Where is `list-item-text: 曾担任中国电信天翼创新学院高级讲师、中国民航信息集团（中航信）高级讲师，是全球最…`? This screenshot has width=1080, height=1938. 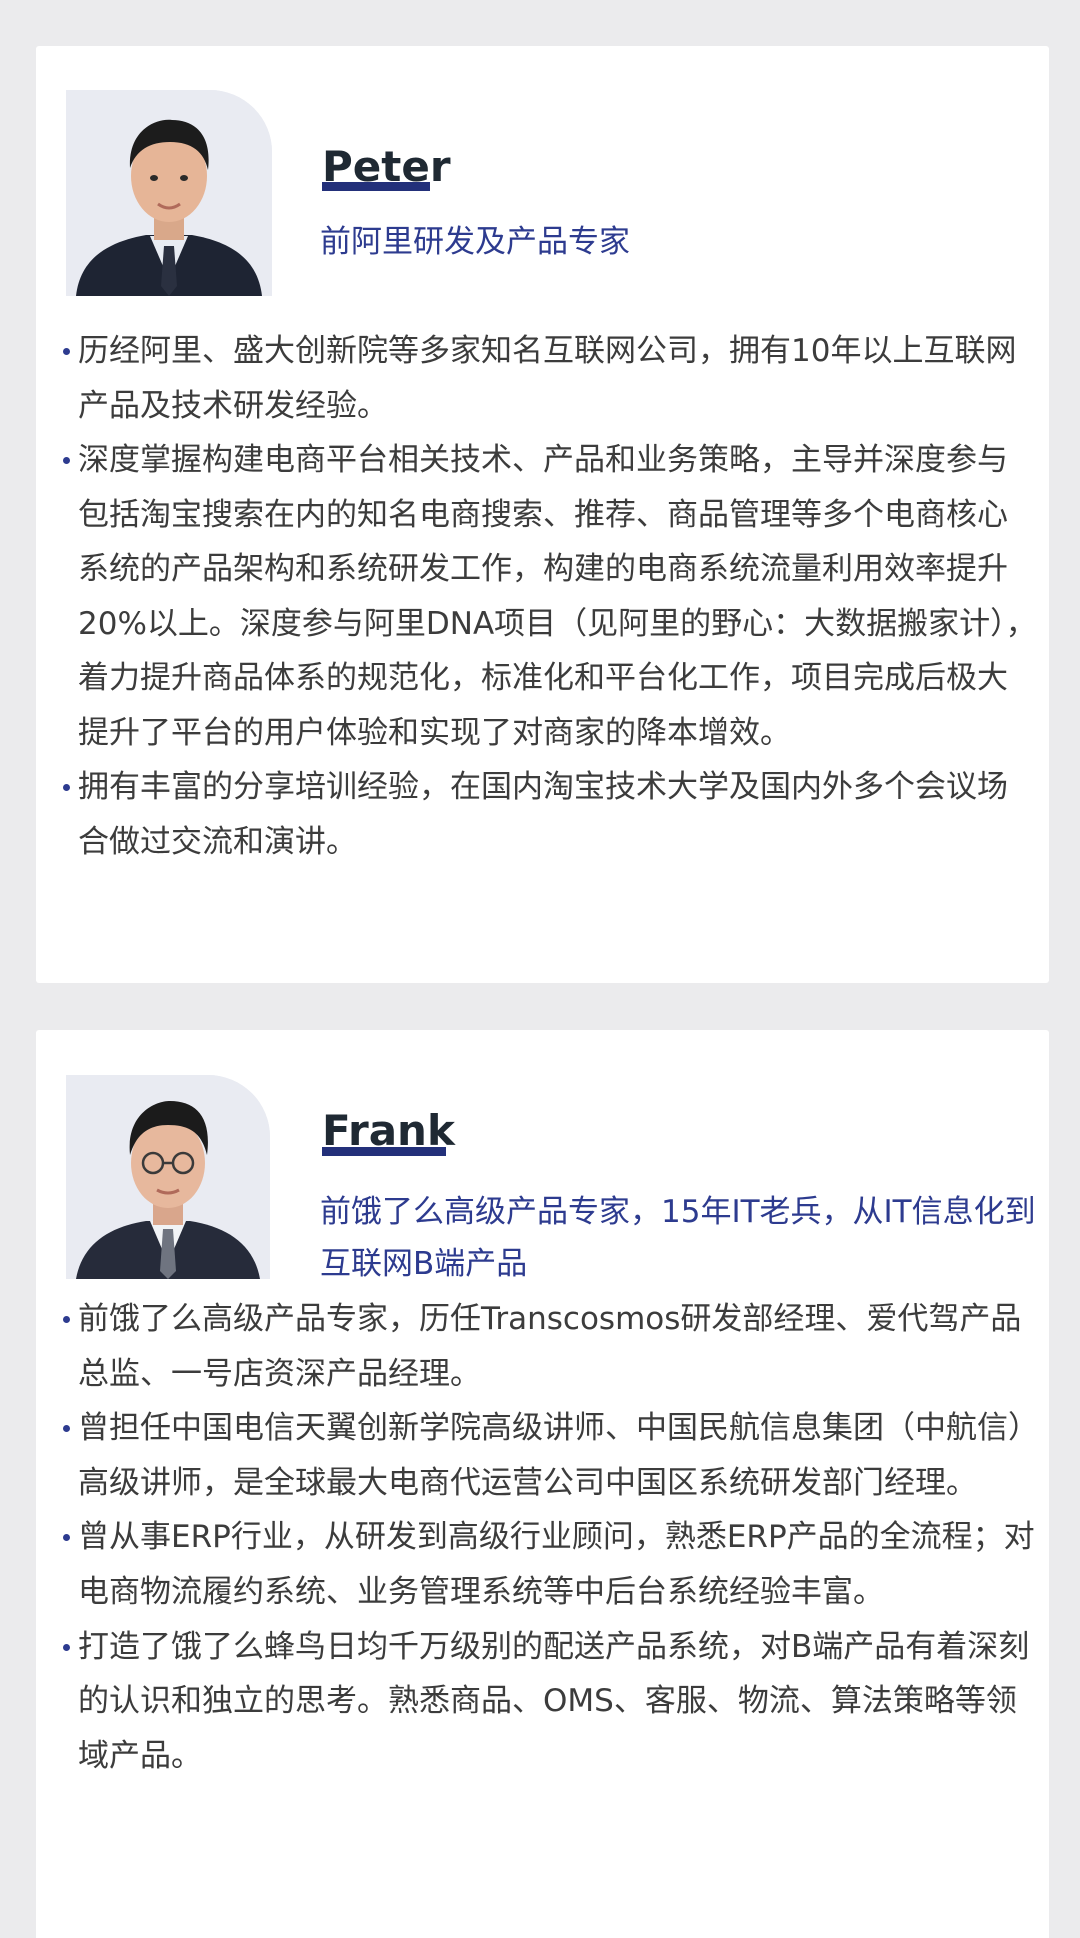
list-item-text: 曾担任中国电信天翼创新学院高级讲师、中国民航信息集团（中航信）高级讲师，是全球最… is located at coordinates (551, 1455).